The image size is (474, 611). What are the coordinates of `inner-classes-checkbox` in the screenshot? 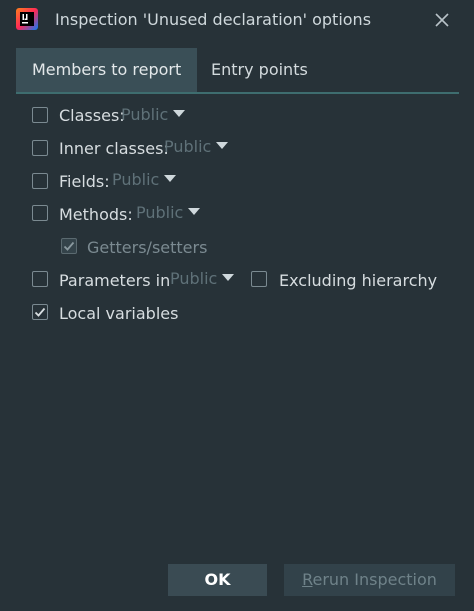 It's located at (40, 148).